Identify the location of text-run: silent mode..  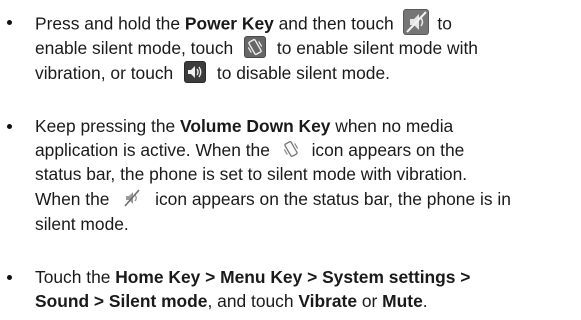
(82, 224).